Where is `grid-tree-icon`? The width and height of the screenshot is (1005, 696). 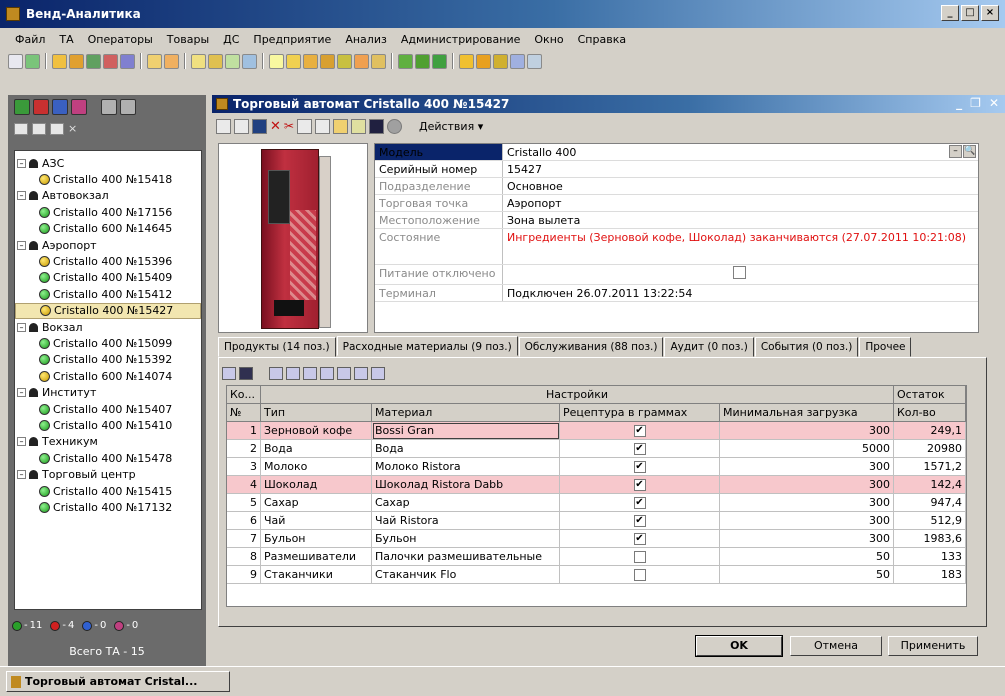
grid-tree-icon is located at coordinates (293, 373).